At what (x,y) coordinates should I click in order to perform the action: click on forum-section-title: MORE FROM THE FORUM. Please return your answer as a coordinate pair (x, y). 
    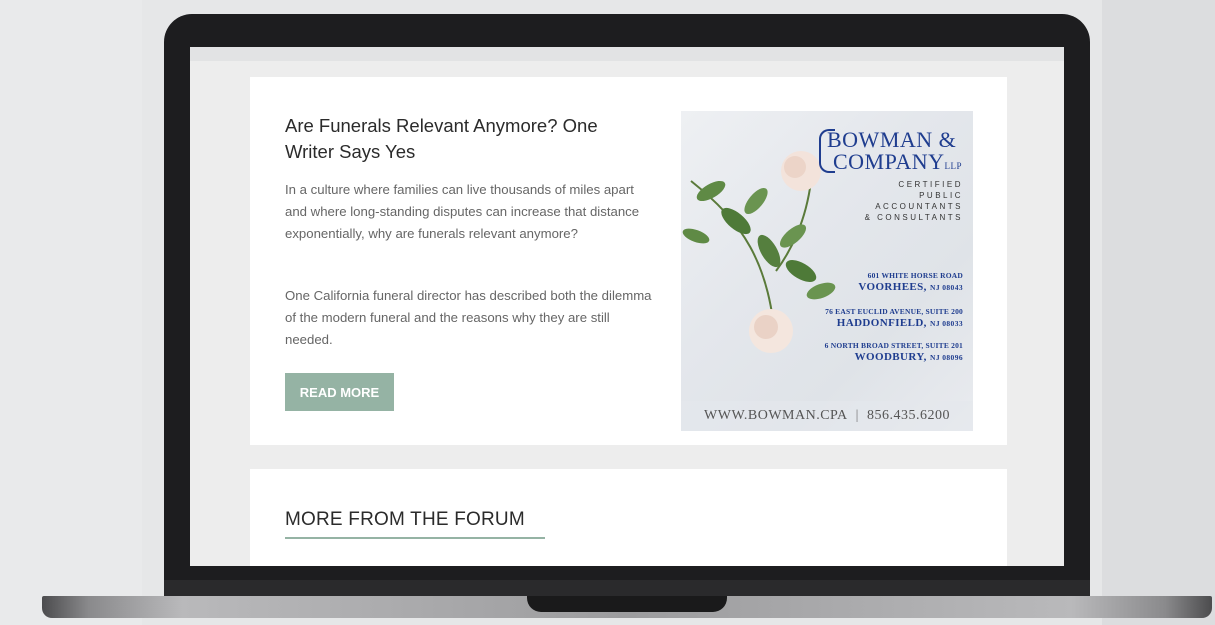
    Looking at the image, I should click on (405, 519).